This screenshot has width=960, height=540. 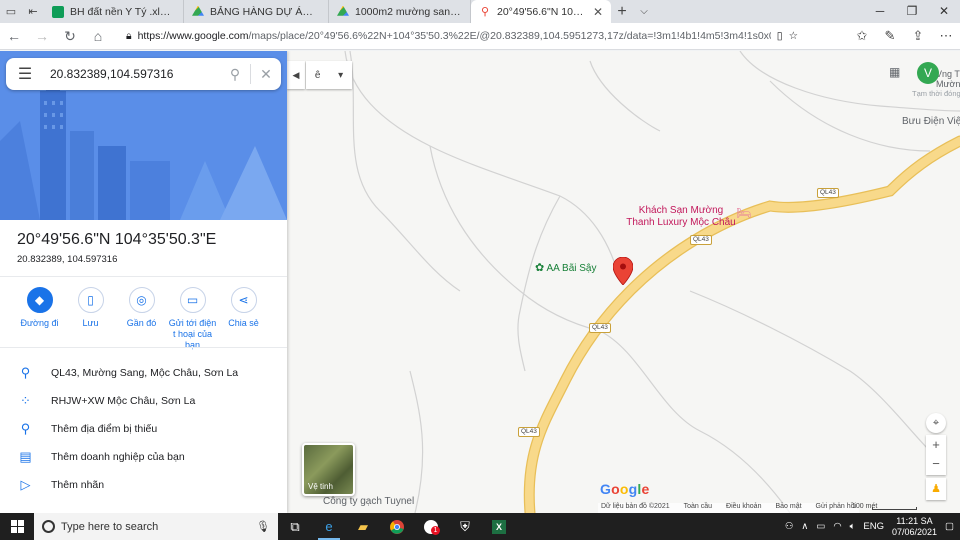 I want to click on my-location-icon: ⌖, so click(x=936, y=423).